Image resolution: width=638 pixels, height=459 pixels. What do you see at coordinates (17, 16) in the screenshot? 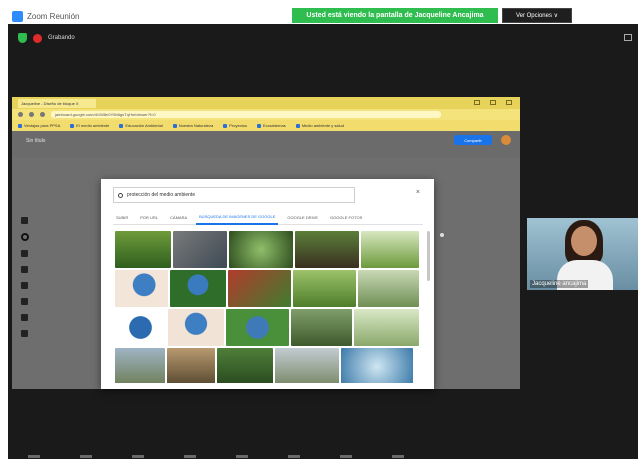
I see `zoom-logo-icon` at bounding box center [17, 16].